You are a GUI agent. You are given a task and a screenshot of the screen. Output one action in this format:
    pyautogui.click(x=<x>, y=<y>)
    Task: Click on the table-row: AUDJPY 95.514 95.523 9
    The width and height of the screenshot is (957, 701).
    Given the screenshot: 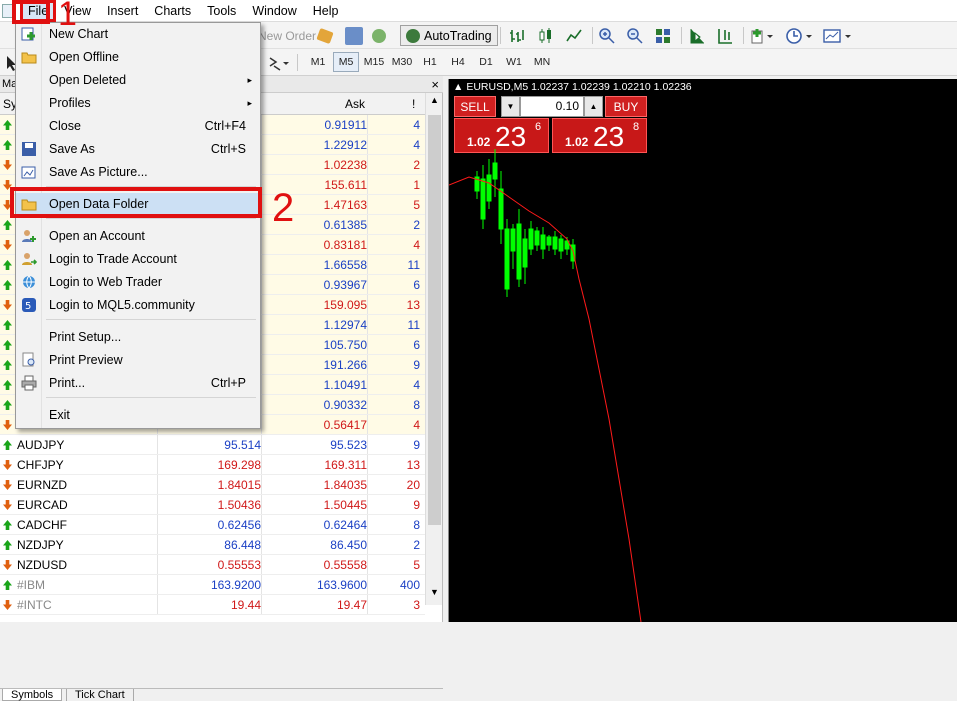 What is the action you would take?
    pyautogui.click(x=212, y=445)
    